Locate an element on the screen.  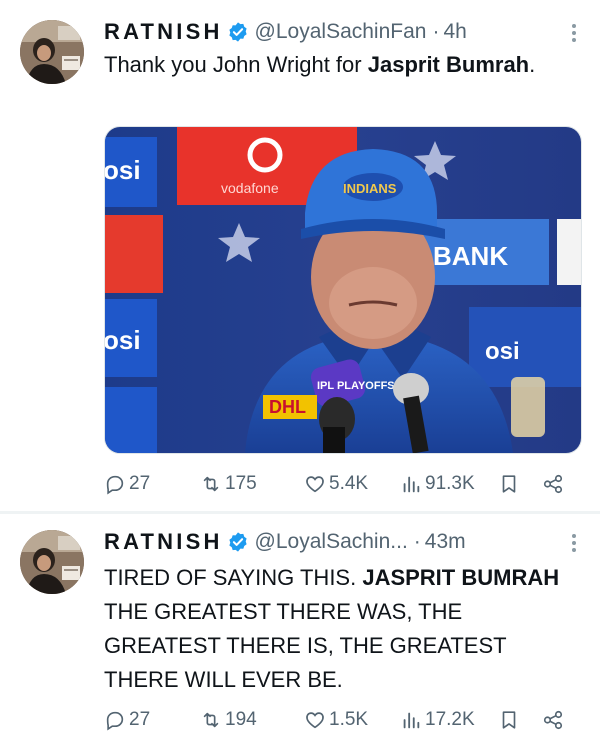
action-bar: 27 194 1.5K 17.2K is located at coordinates (342, 720).